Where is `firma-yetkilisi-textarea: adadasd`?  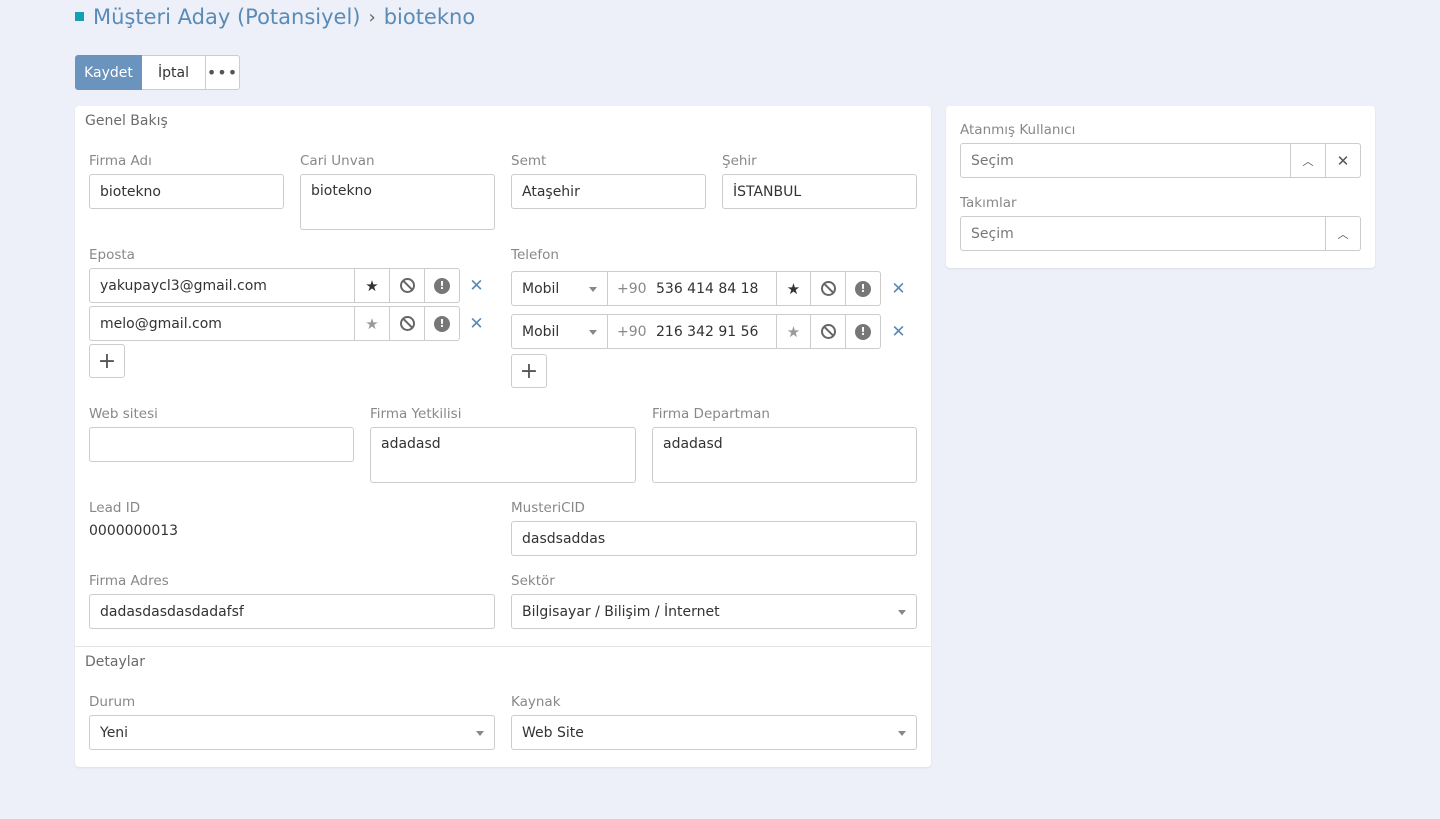
firma-yetkilisi-textarea: adadasd is located at coordinates (503, 455).